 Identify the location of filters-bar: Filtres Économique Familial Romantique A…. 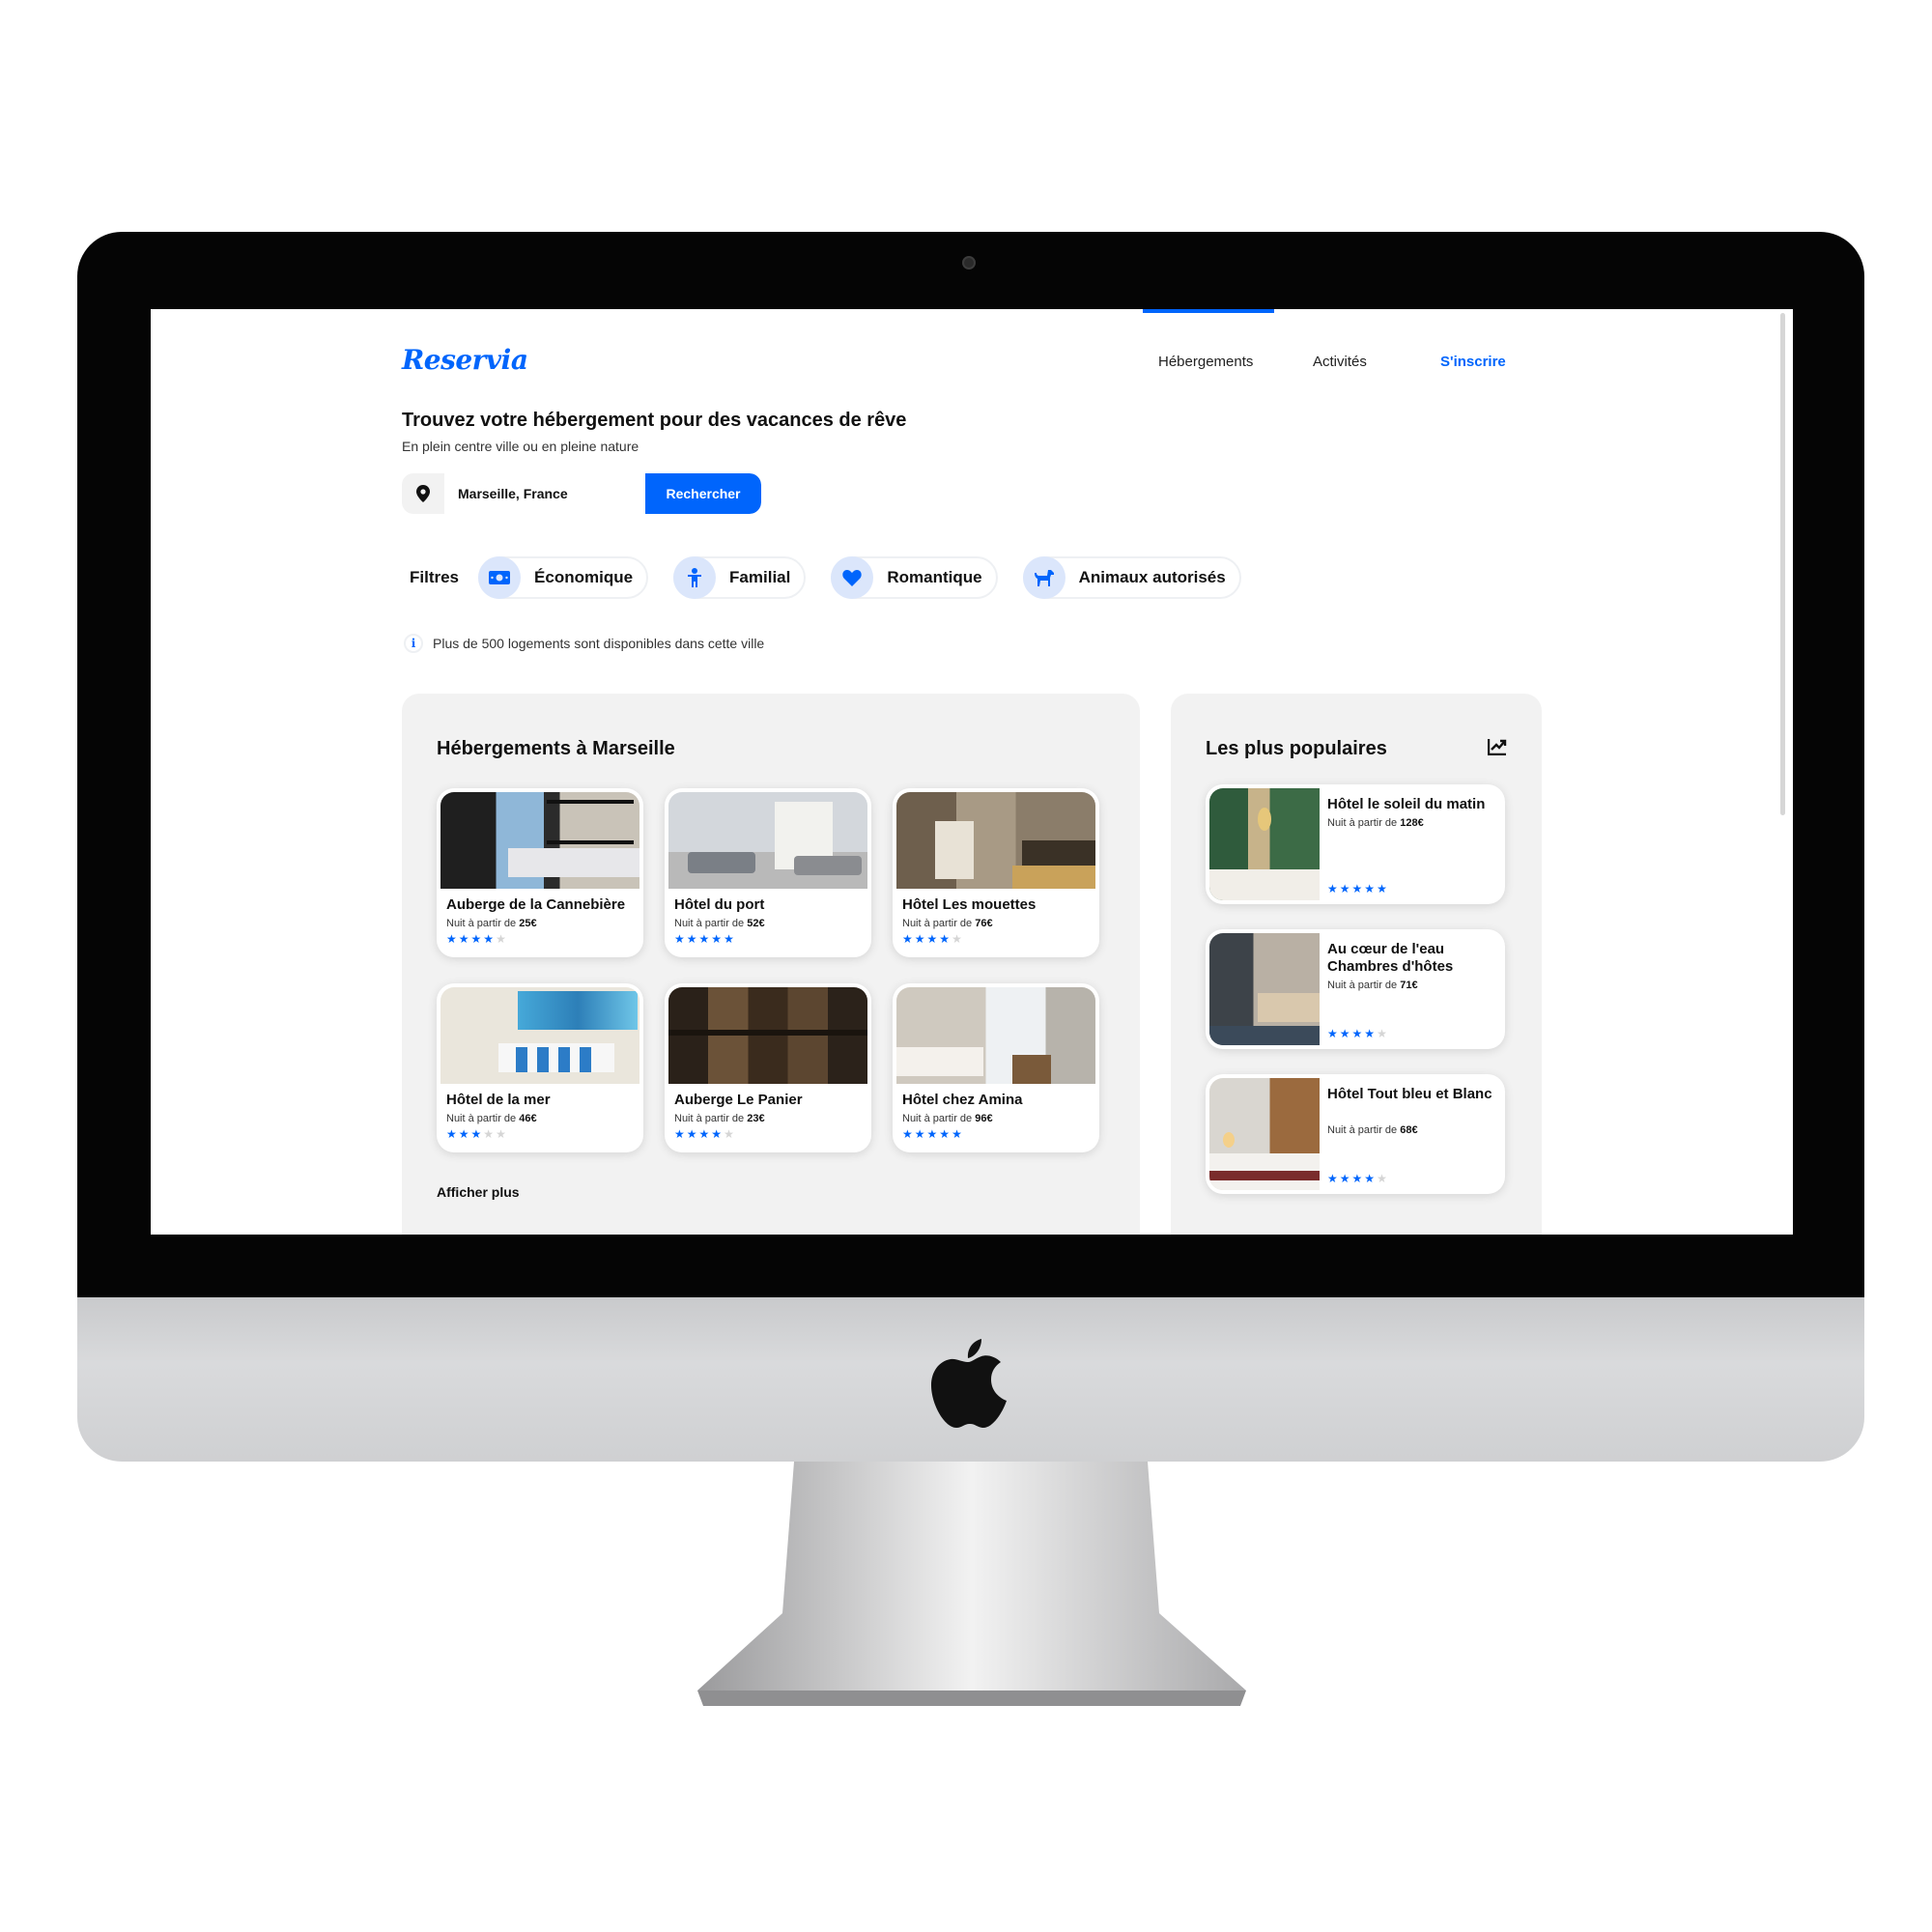
(825, 577).